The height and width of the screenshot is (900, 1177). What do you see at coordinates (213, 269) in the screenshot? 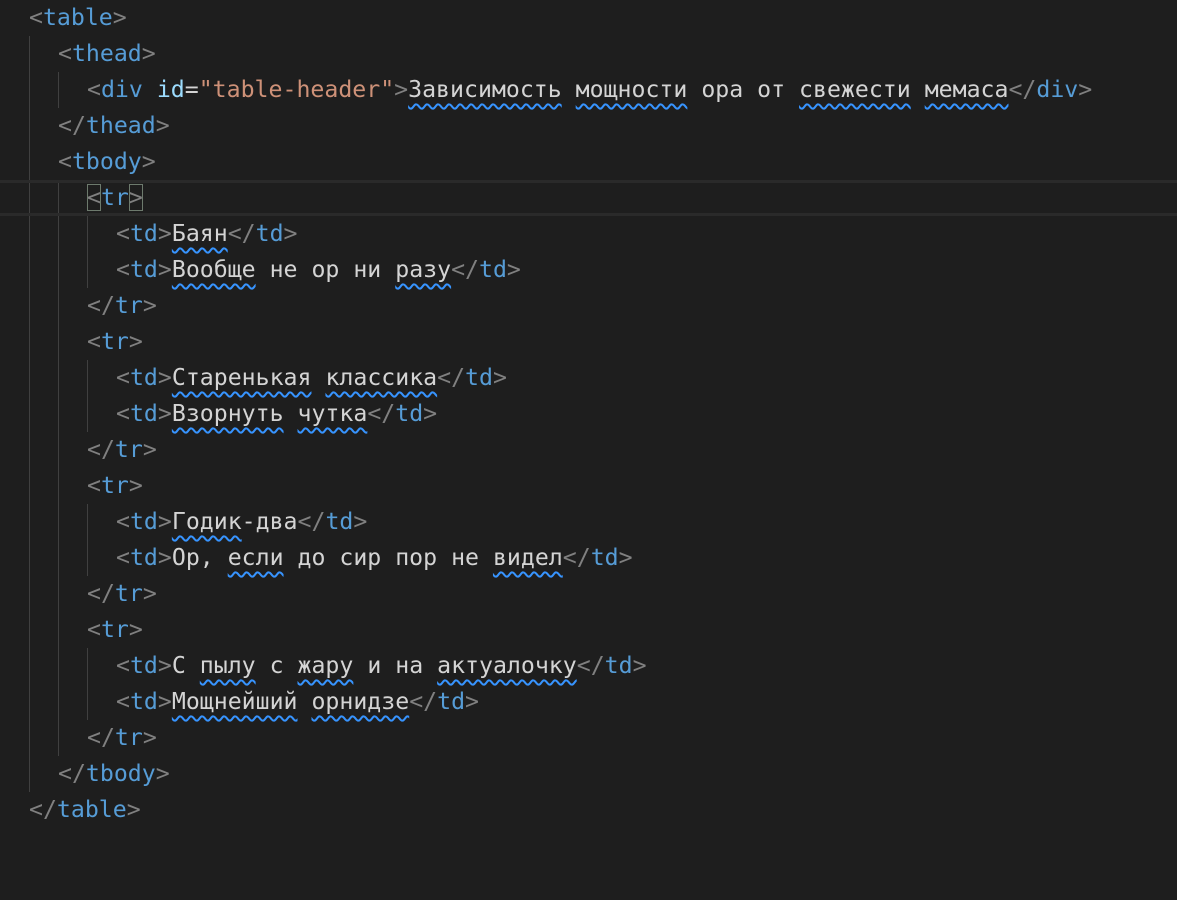
I see `text-content-misspelled: Вообще` at bounding box center [213, 269].